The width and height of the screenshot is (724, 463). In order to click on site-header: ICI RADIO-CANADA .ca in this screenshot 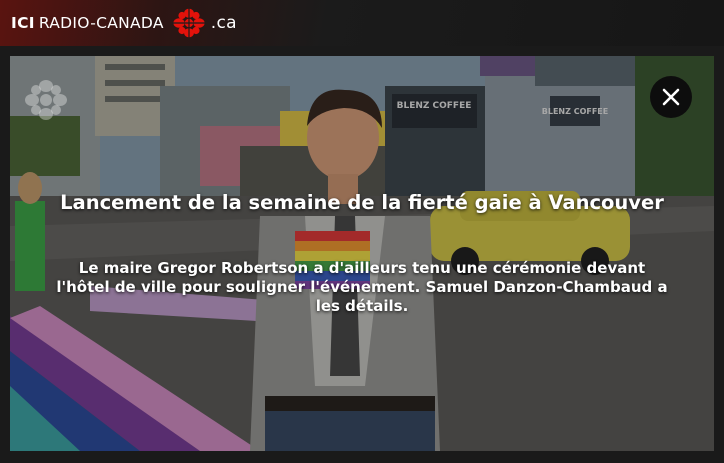, I will do `click(362, 23)`.